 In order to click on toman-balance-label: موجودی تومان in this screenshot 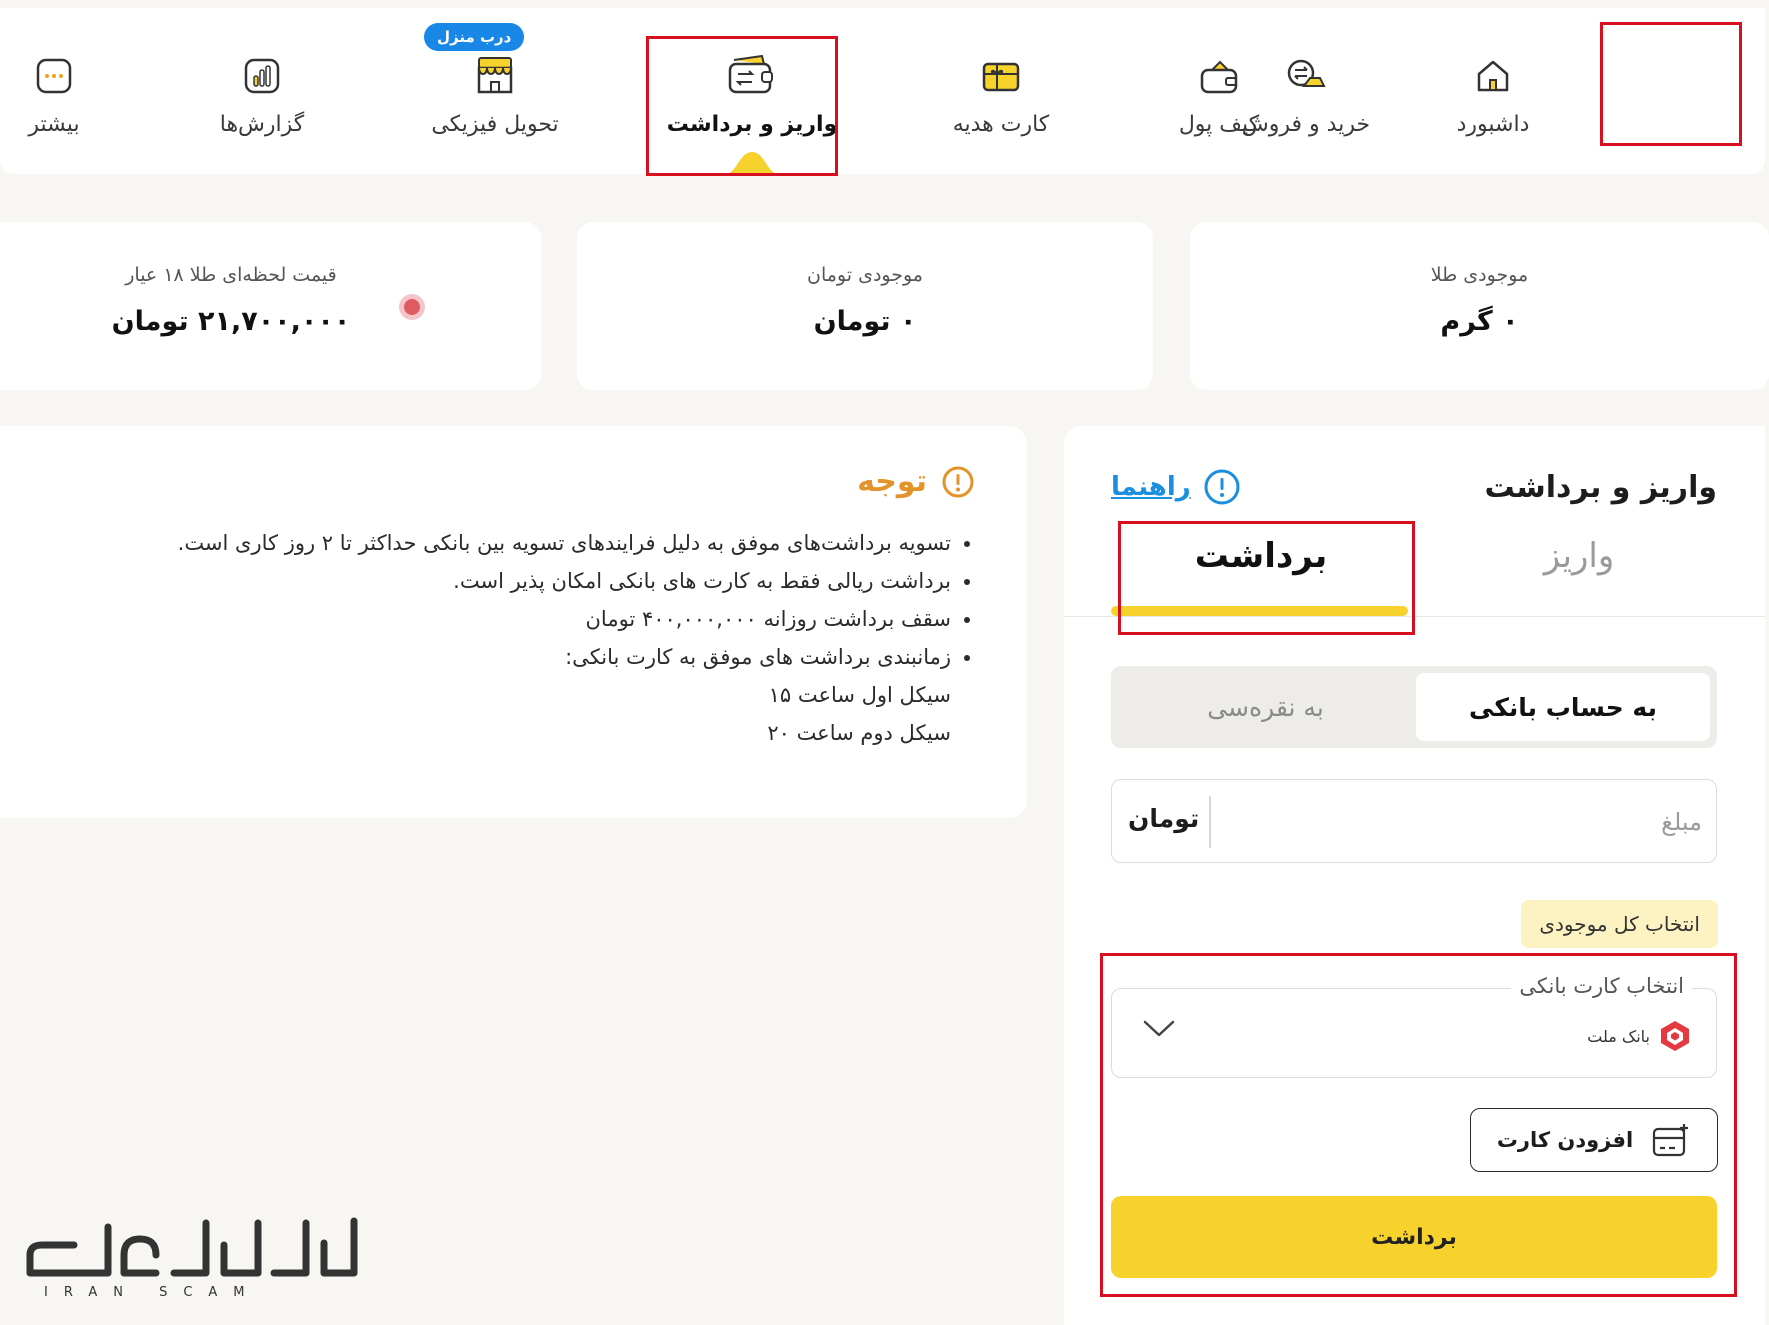, I will do `click(865, 275)`.